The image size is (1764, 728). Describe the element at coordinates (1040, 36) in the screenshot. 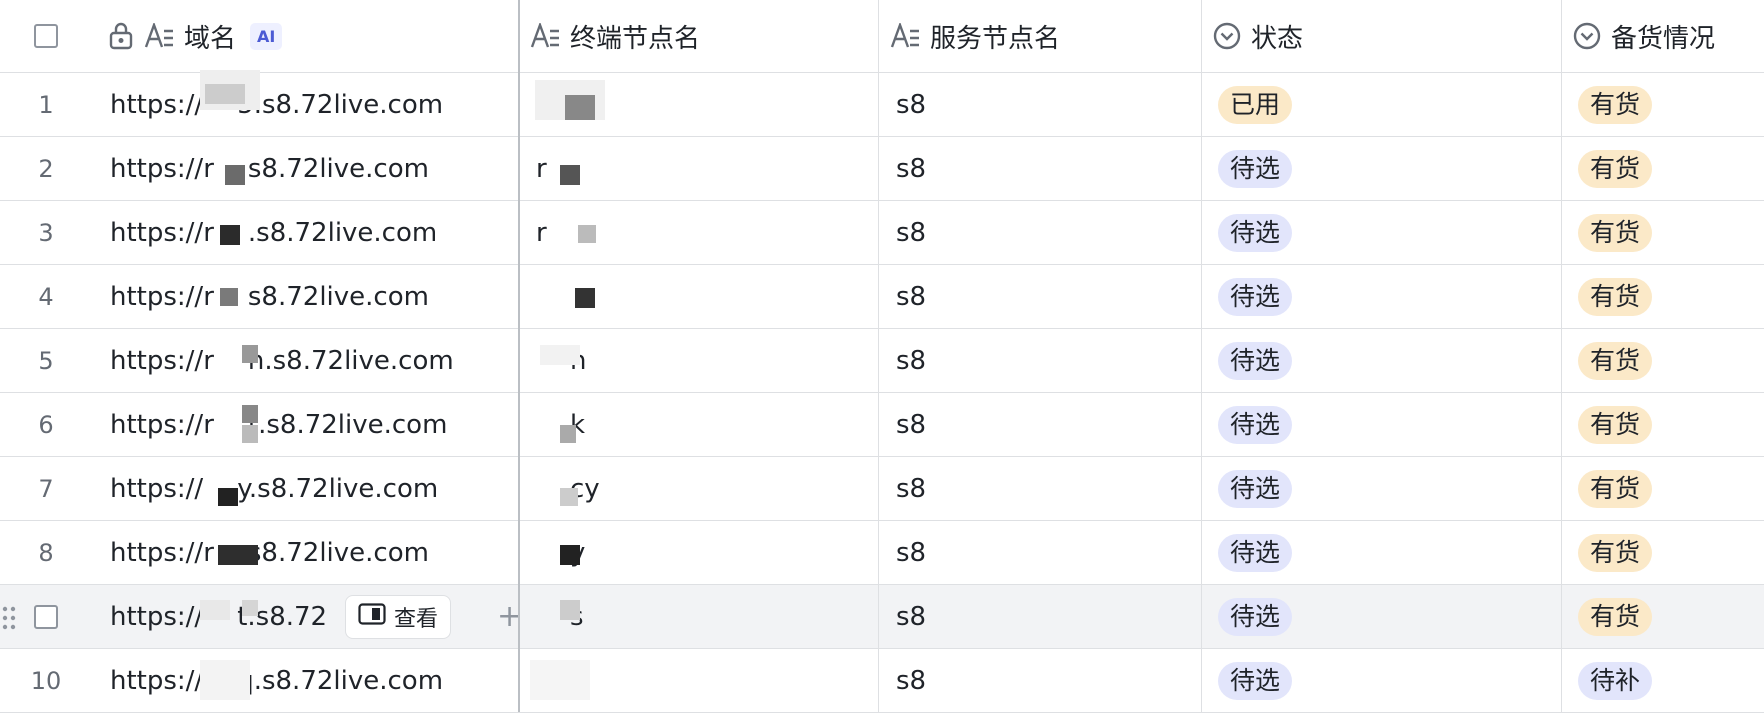

I see `column-header-service-node: 服务节点名` at that location.